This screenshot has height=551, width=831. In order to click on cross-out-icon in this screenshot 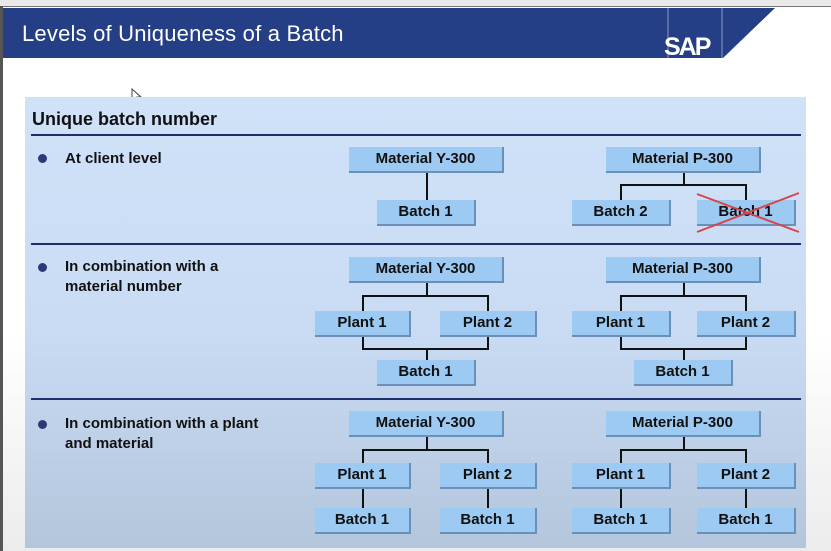, I will do `click(748, 212)`.